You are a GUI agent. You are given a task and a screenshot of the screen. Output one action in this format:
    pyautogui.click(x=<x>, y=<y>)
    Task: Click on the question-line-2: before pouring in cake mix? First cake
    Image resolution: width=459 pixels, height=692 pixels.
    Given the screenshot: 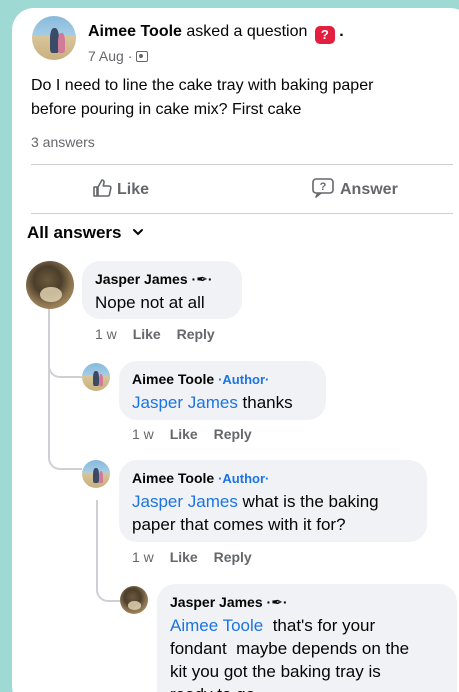 What is the action you would take?
    pyautogui.click(x=166, y=109)
    